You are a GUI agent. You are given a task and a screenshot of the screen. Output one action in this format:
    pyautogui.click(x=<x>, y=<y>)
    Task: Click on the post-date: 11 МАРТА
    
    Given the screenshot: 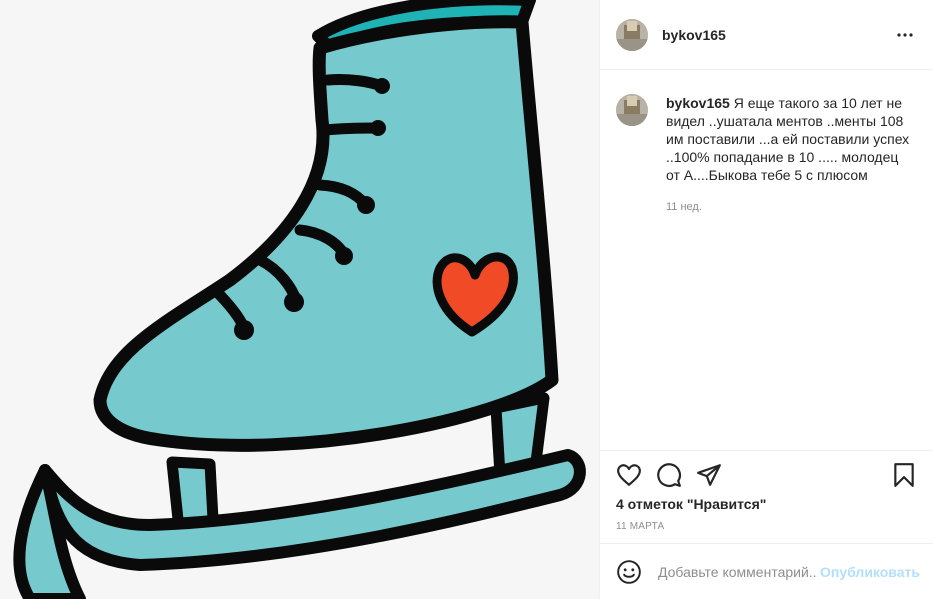 What is the action you would take?
    pyautogui.click(x=766, y=526)
    